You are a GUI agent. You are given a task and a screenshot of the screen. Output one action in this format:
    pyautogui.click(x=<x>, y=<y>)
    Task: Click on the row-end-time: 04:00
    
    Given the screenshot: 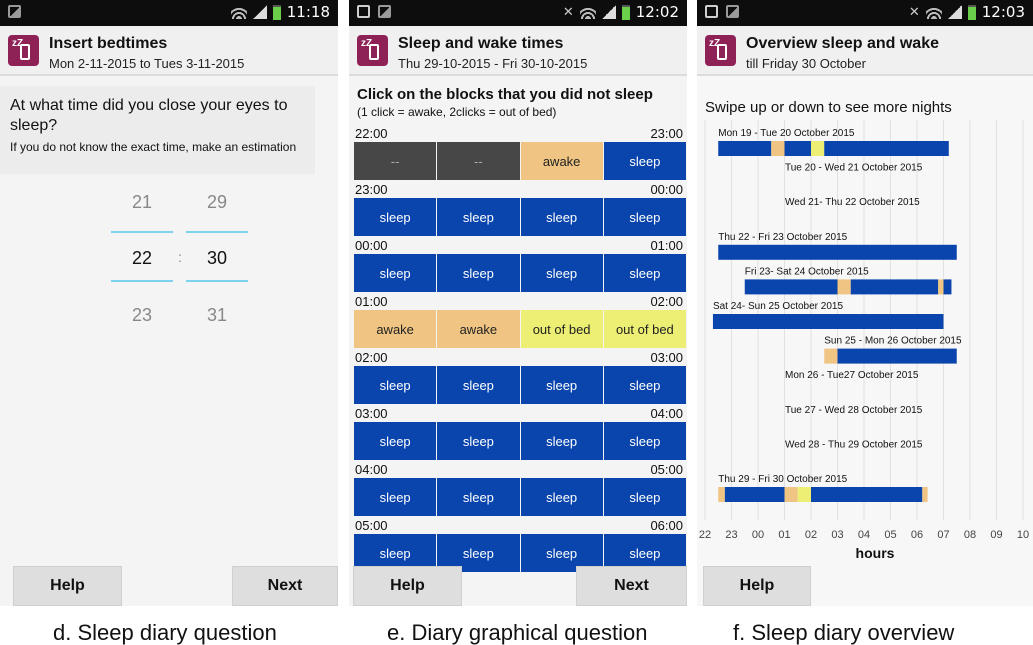 What is the action you would take?
    pyautogui.click(x=666, y=413)
    